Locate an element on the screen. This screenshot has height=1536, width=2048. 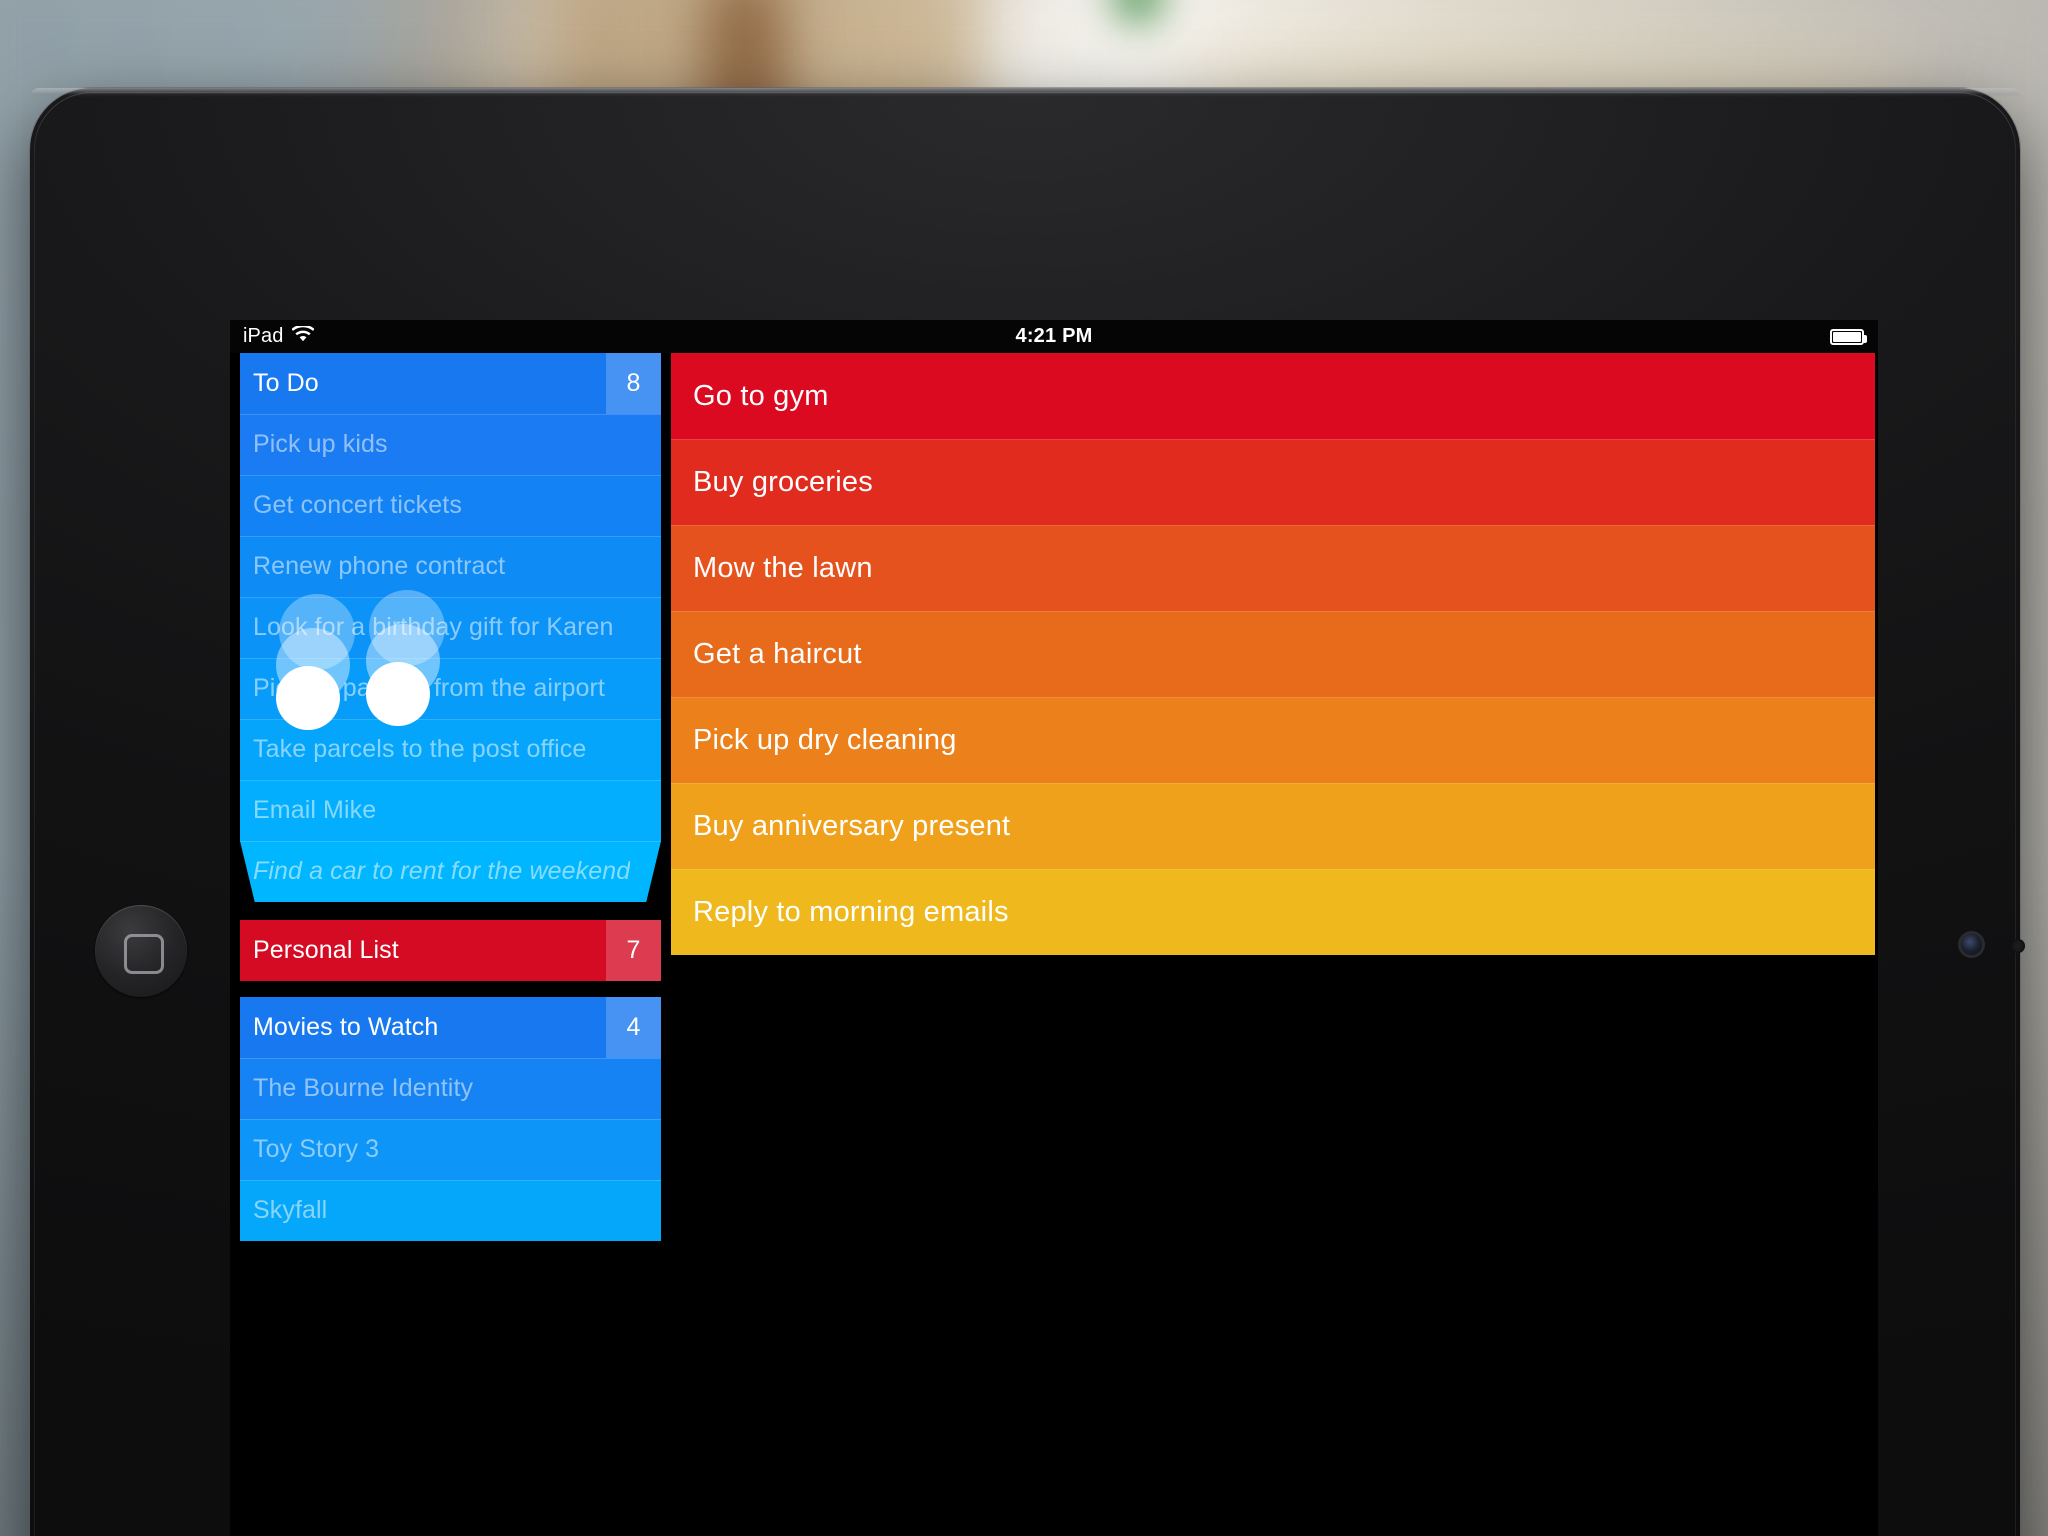
list-title: To Do is located at coordinates (286, 383).